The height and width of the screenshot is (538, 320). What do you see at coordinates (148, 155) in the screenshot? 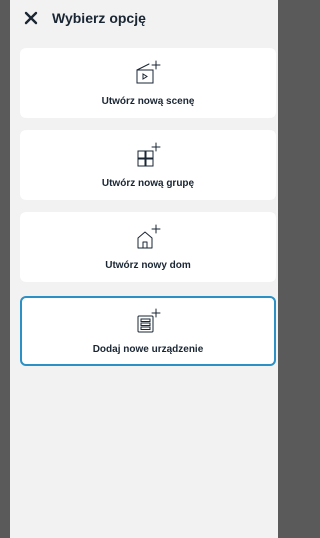
I see `group-add-icon` at bounding box center [148, 155].